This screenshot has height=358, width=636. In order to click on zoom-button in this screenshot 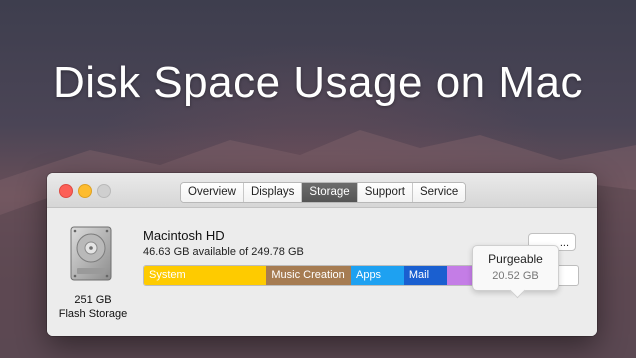, I will do `click(104, 191)`.